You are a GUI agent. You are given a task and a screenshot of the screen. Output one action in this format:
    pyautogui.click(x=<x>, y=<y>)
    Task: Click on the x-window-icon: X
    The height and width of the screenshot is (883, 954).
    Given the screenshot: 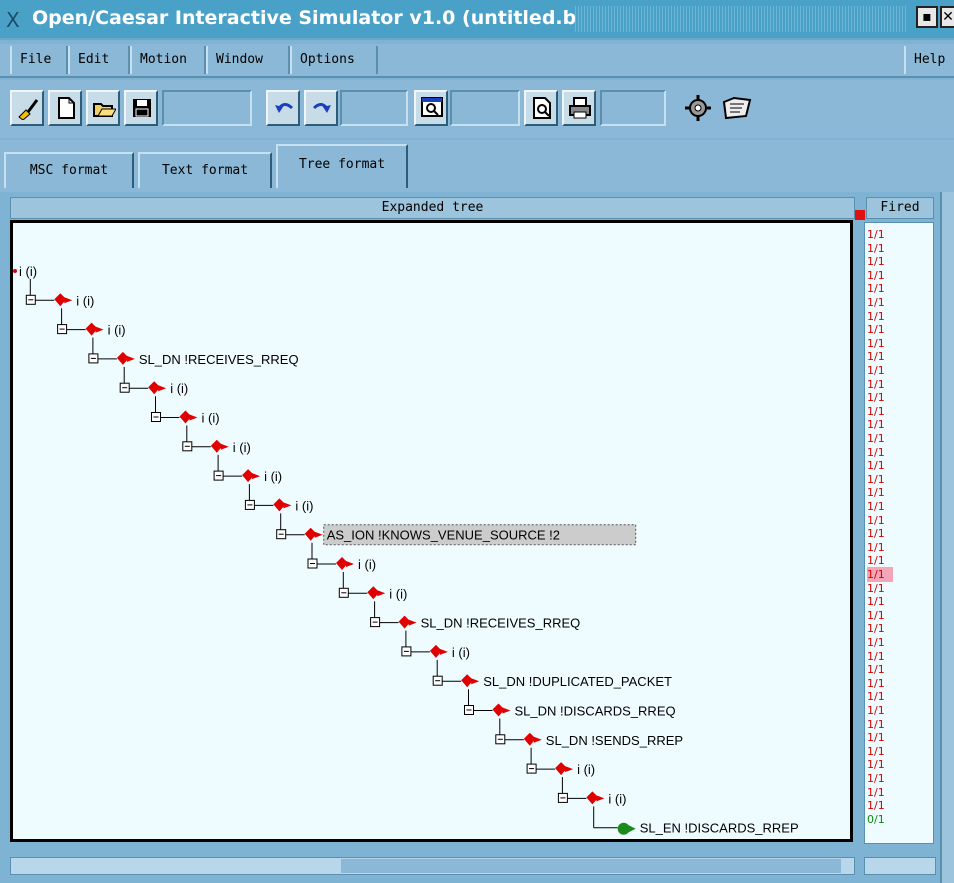 What is the action you would take?
    pyautogui.click(x=13, y=20)
    